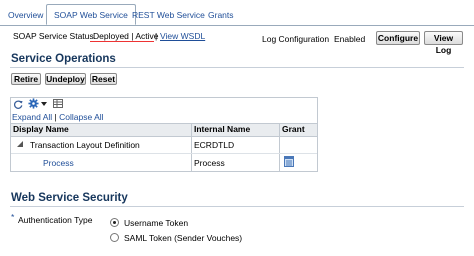 Image resolution: width=474 pixels, height=256 pixels. What do you see at coordinates (443, 43) in the screenshot?
I see `view-log-button: View Log` at bounding box center [443, 43].